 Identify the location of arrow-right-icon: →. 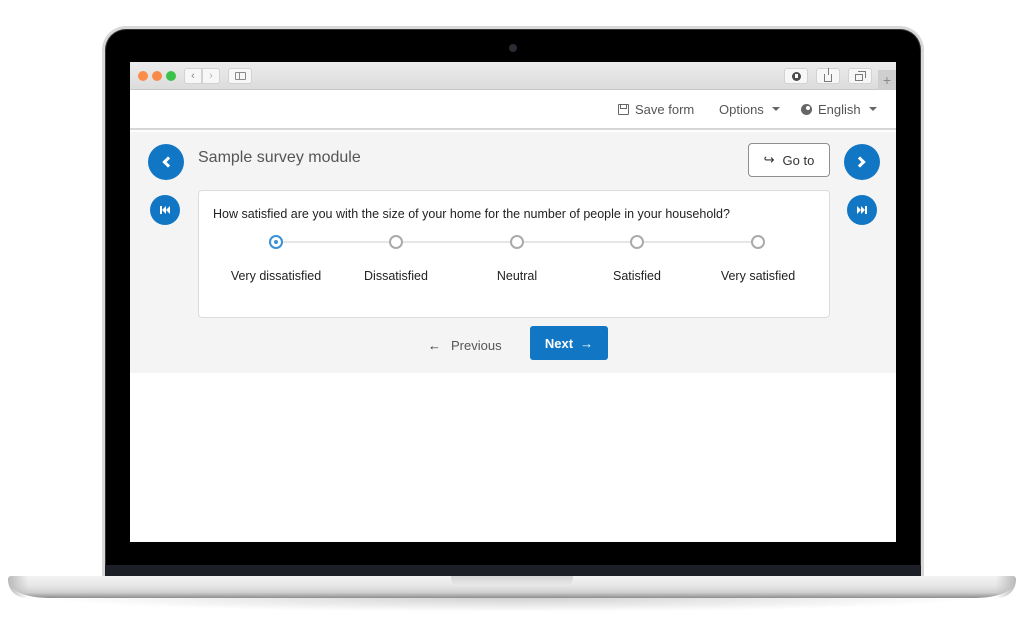
(587, 343).